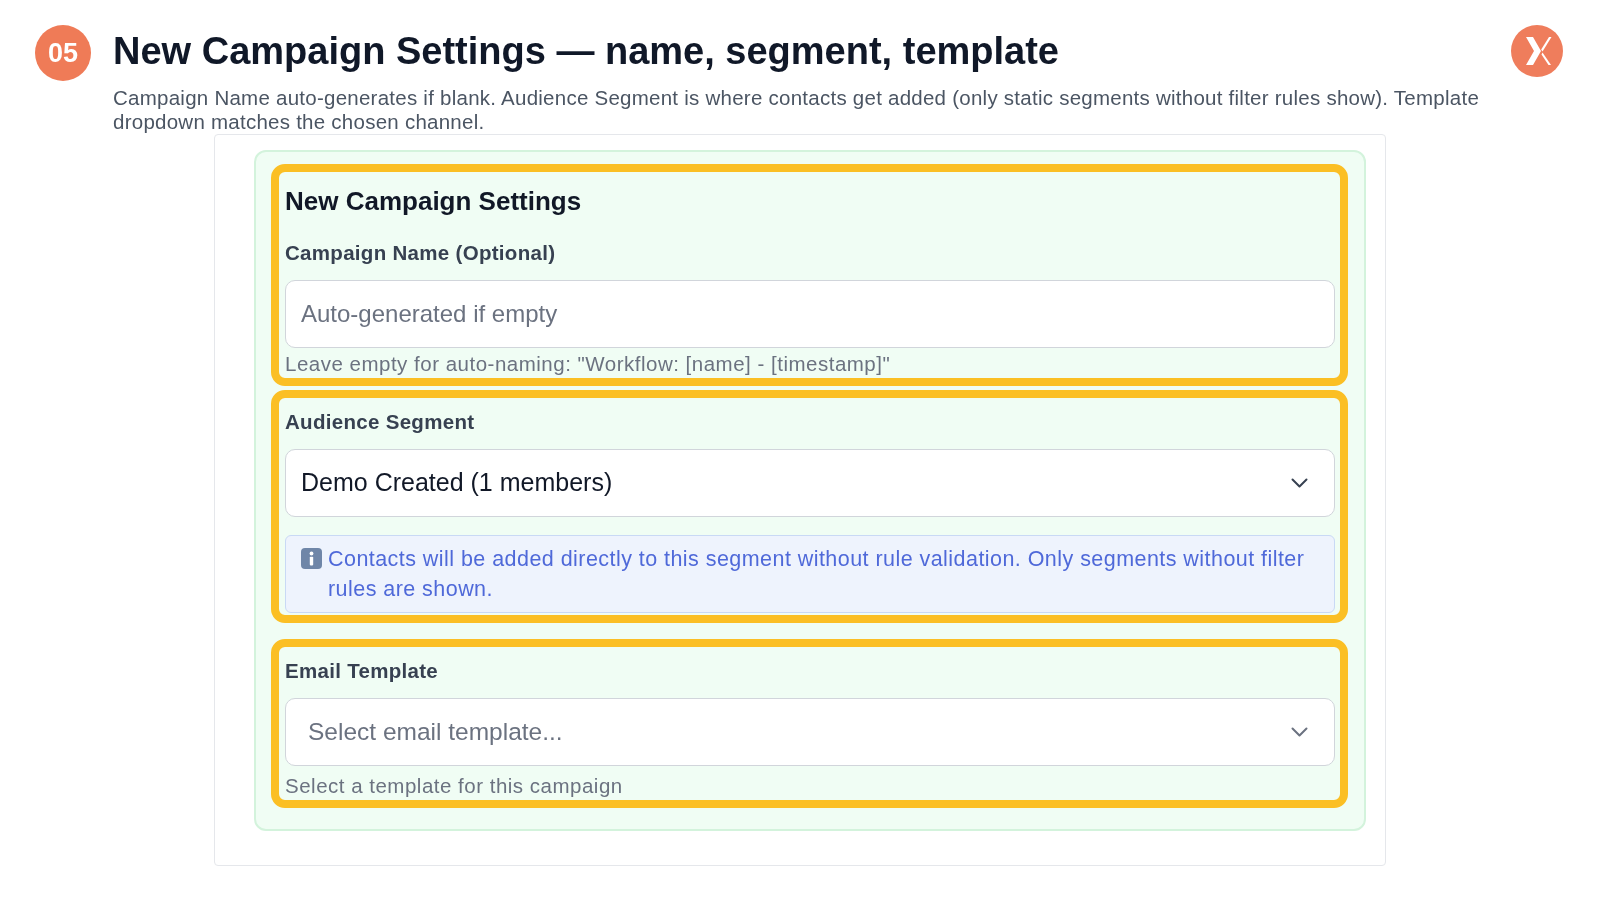 The image size is (1600, 900). Describe the element at coordinates (810, 314) in the screenshot. I see `text-input-field: Auto-generated if empty` at that location.